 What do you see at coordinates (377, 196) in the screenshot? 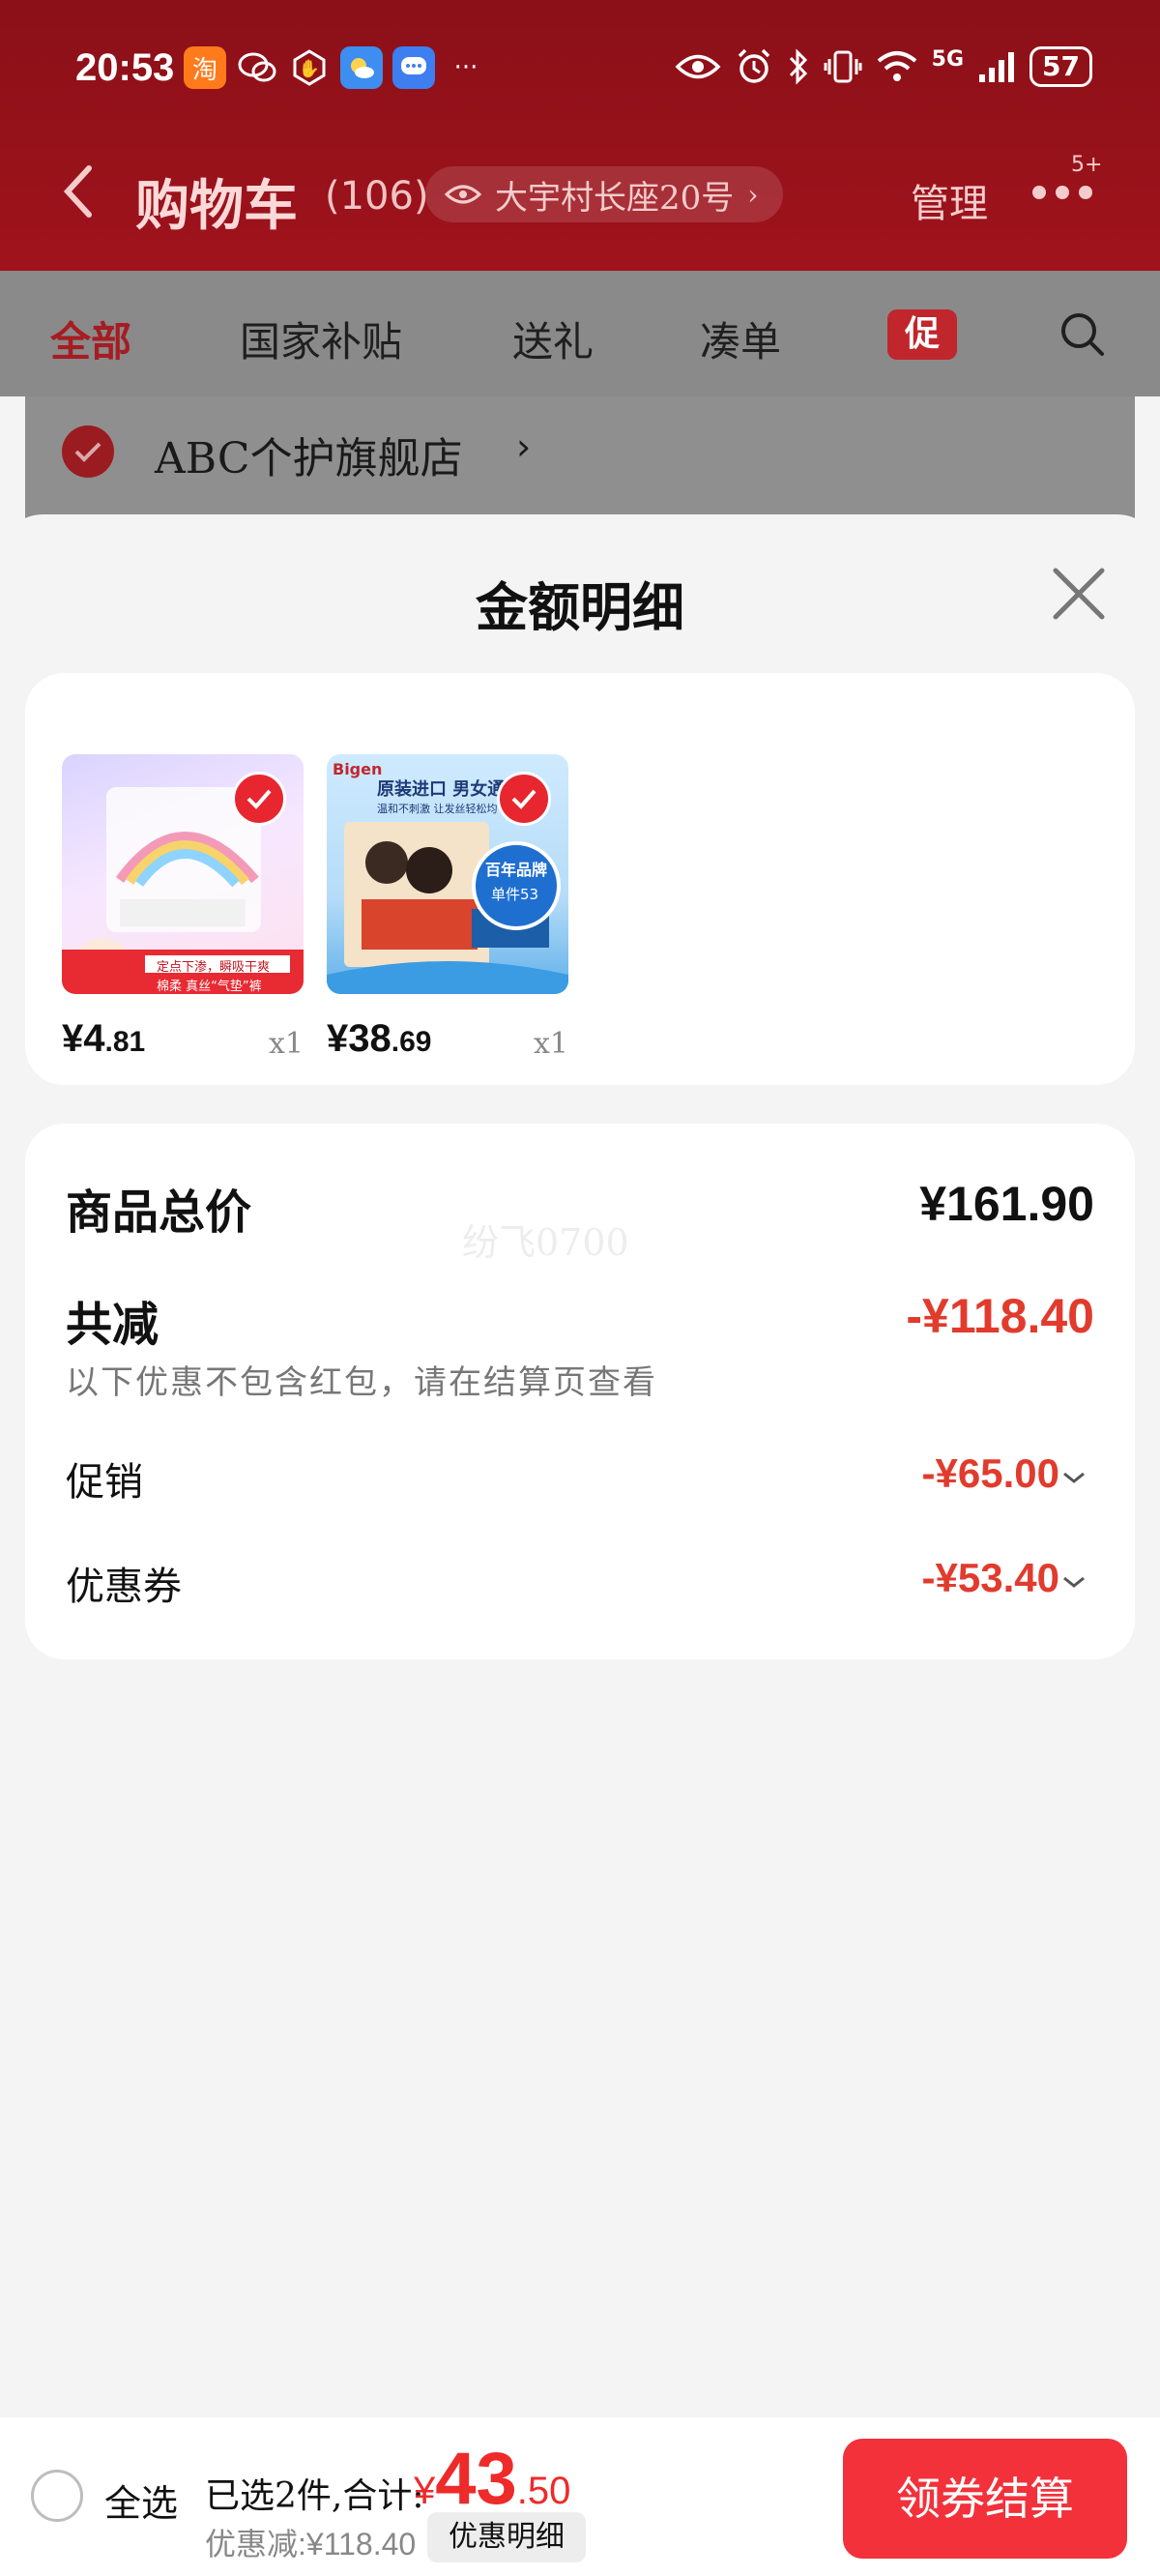
I see `cart-count: (106)` at bounding box center [377, 196].